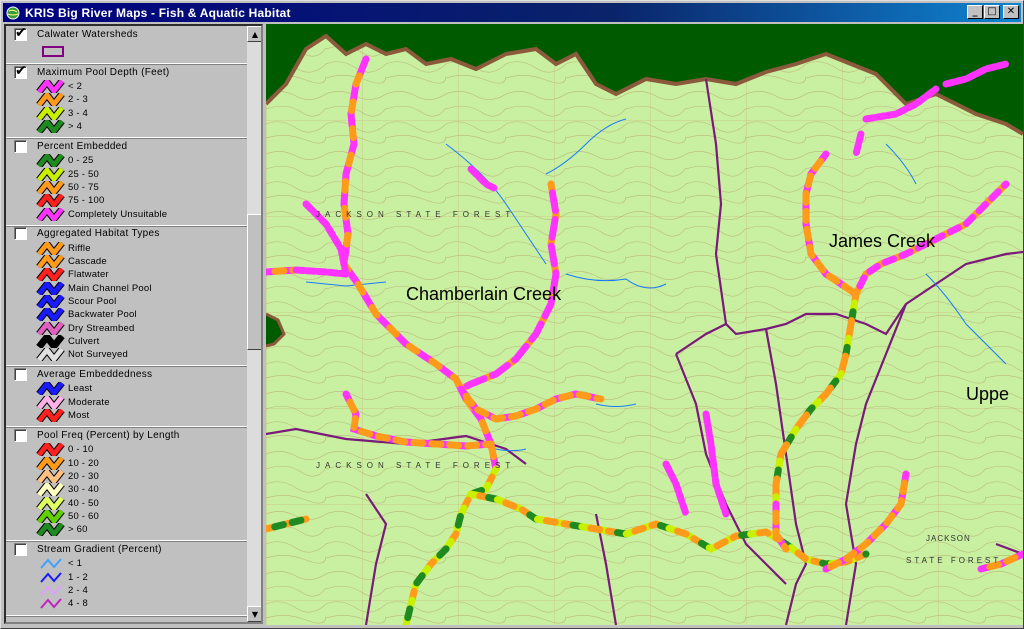 Image resolution: width=1024 pixels, height=629 pixels. I want to click on scroll-down-button: ▼, so click(254, 614).